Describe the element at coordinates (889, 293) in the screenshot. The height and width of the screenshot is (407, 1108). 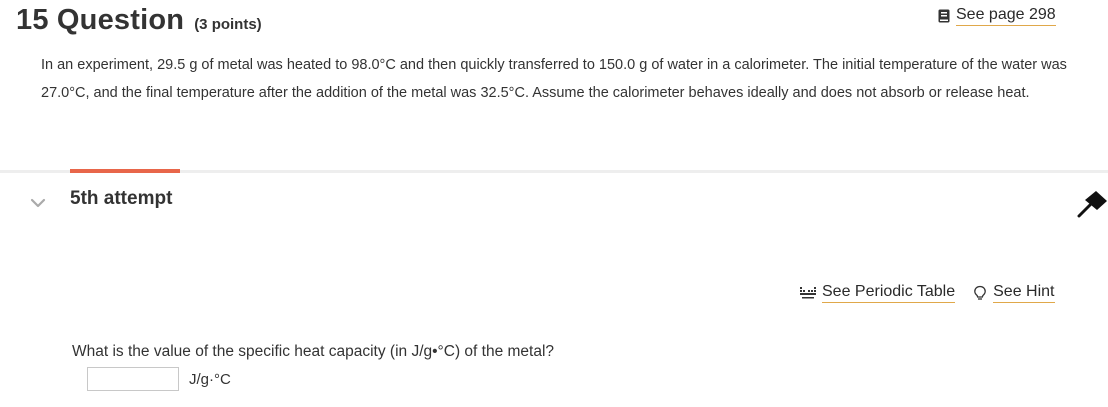
I see `periodic-table-label: See Periodic Table` at that location.